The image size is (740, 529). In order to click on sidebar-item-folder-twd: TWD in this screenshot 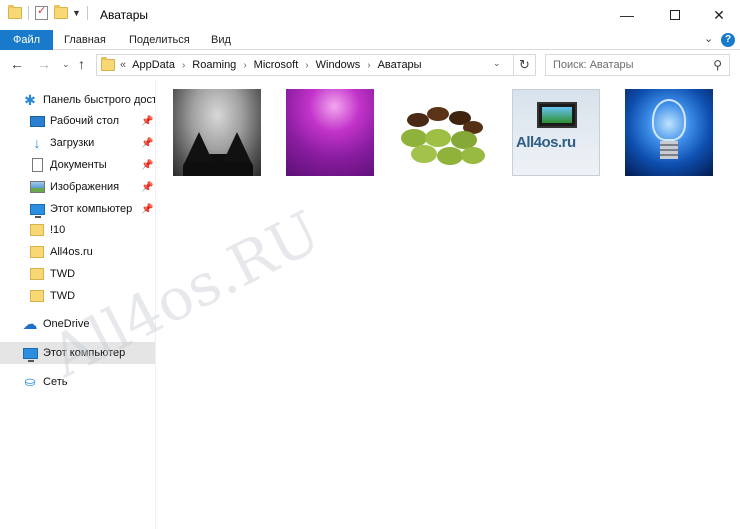, I will do `click(77, 274)`.